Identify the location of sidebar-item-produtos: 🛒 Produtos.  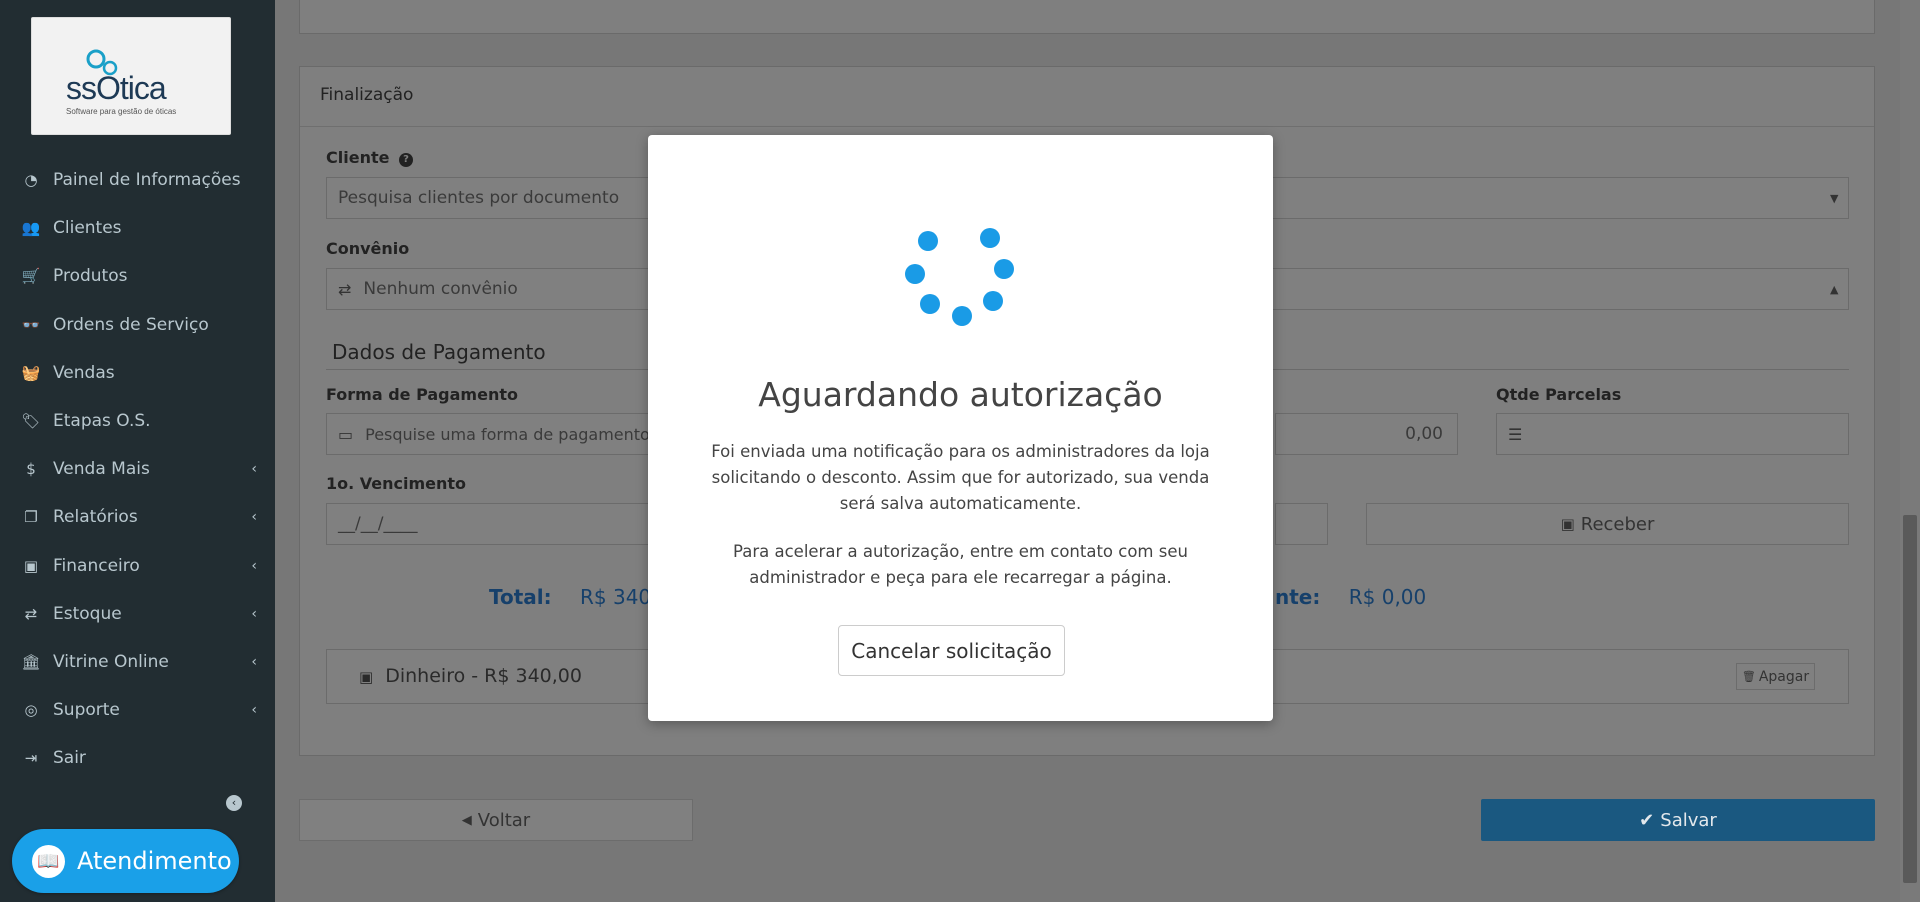
(137, 276).